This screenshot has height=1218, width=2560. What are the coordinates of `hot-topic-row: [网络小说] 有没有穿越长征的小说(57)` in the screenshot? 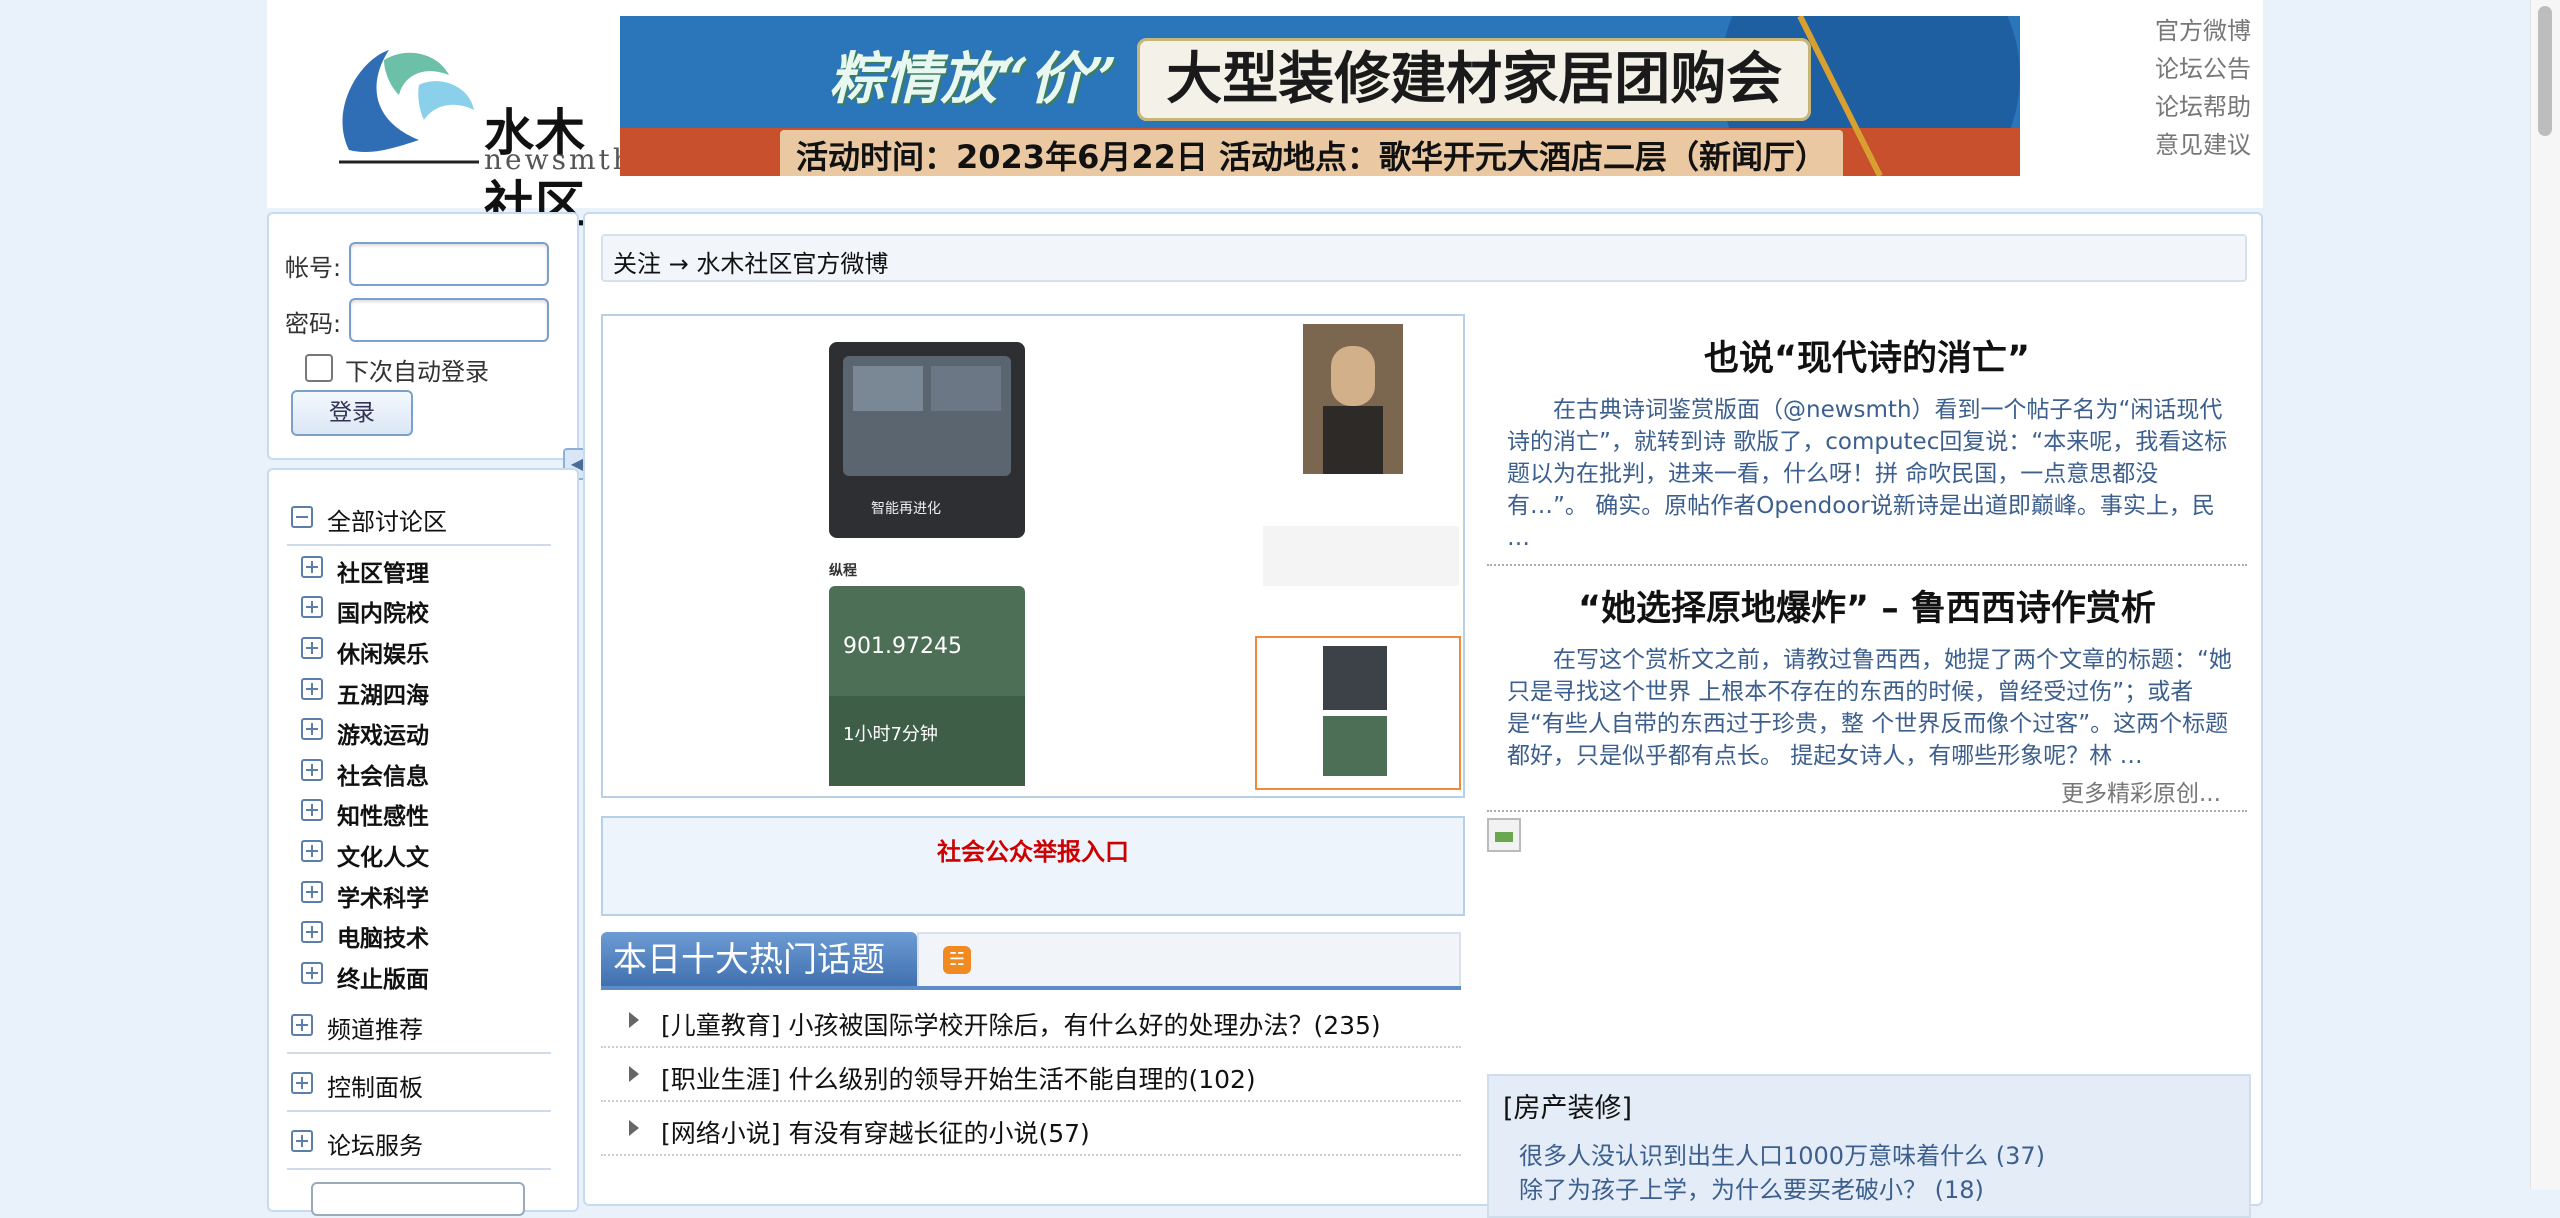 It's located at (1031, 1129).